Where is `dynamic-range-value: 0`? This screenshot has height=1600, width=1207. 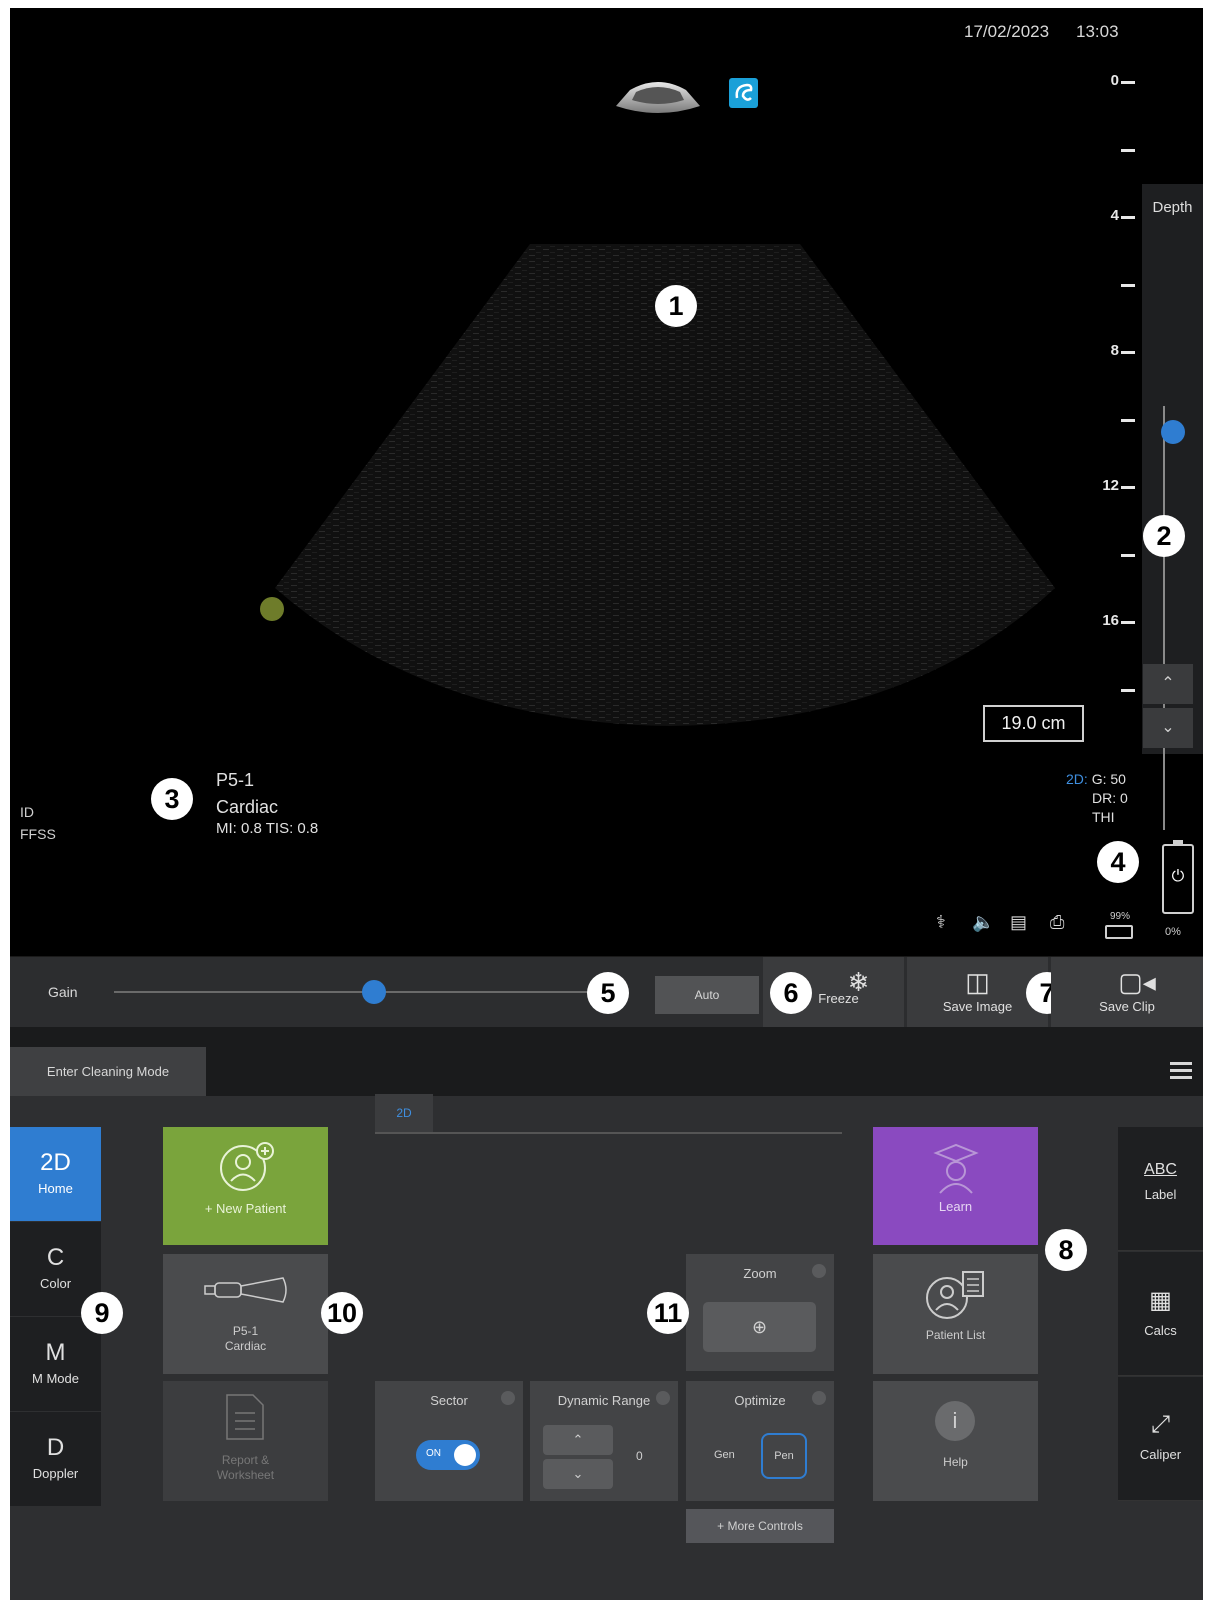 dynamic-range-value: 0 is located at coordinates (639, 1456).